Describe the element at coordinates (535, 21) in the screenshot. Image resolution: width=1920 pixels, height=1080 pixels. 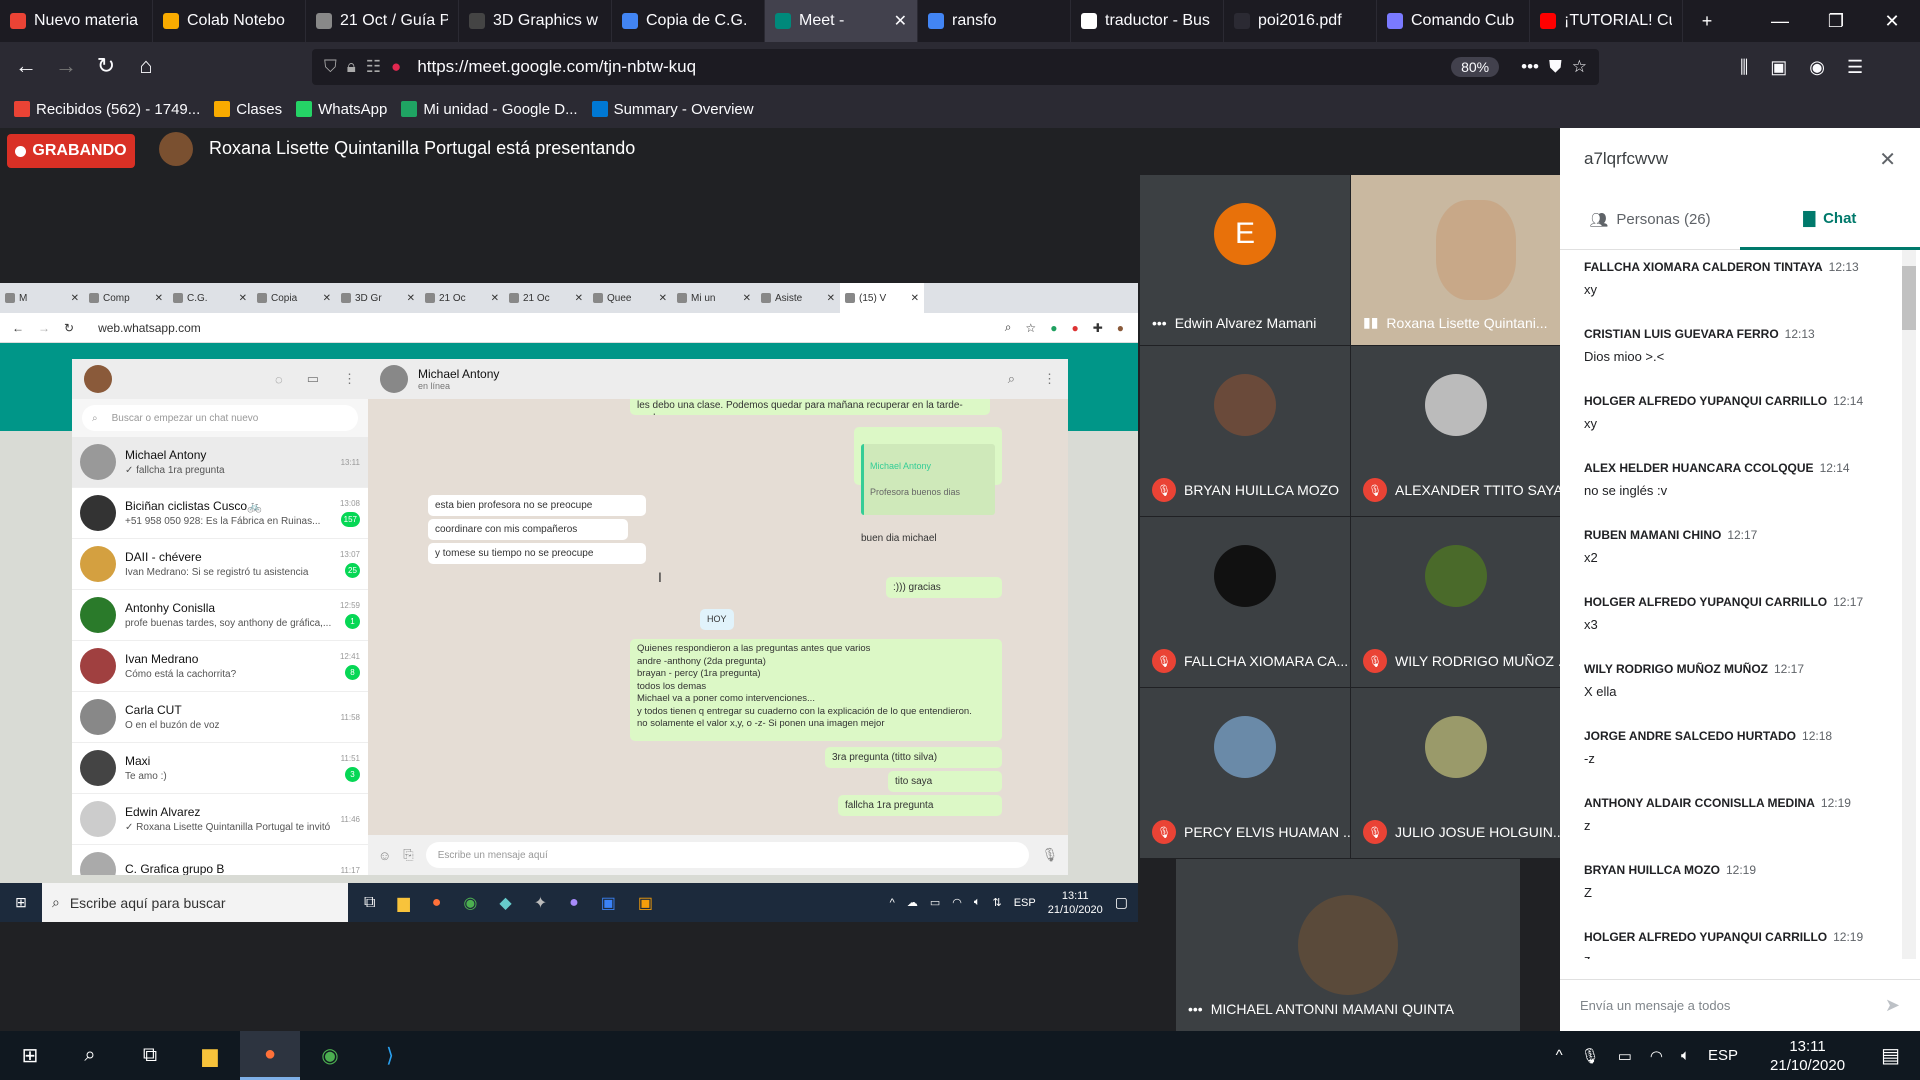
I see `browser-tab: 3D Graphics w` at that location.